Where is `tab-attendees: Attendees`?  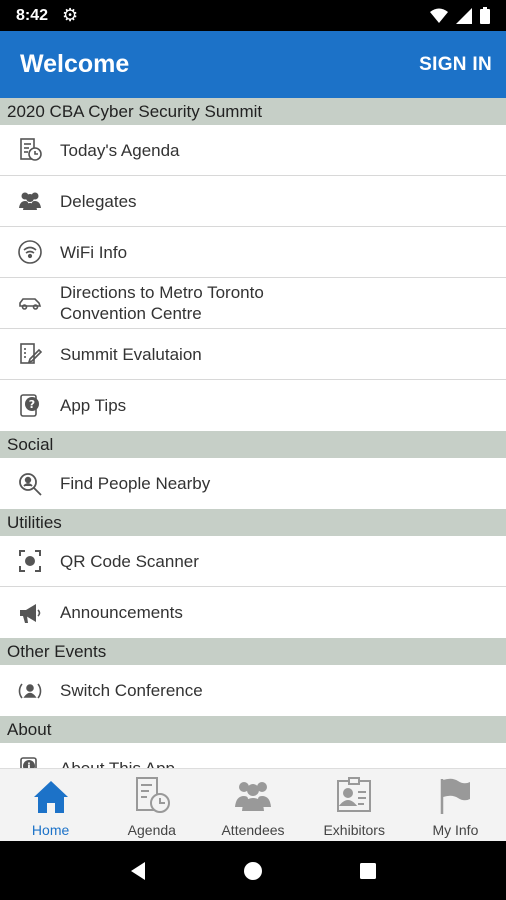
tab-attendees: Attendees is located at coordinates (252, 805).